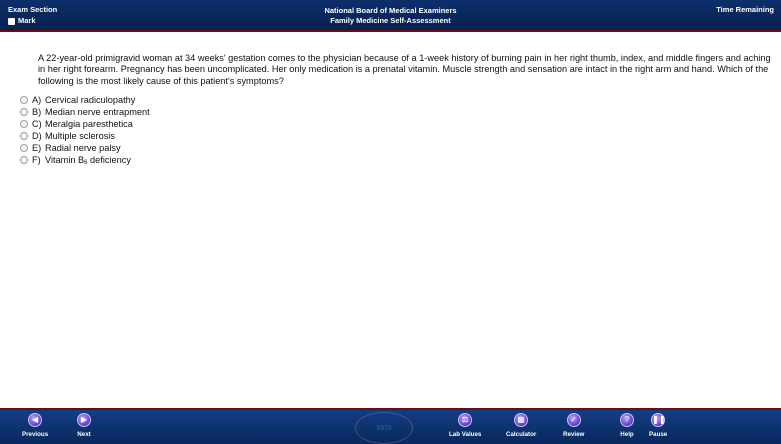  Describe the element at coordinates (658, 420) in the screenshot. I see `pause-icon: ❚❚` at that location.